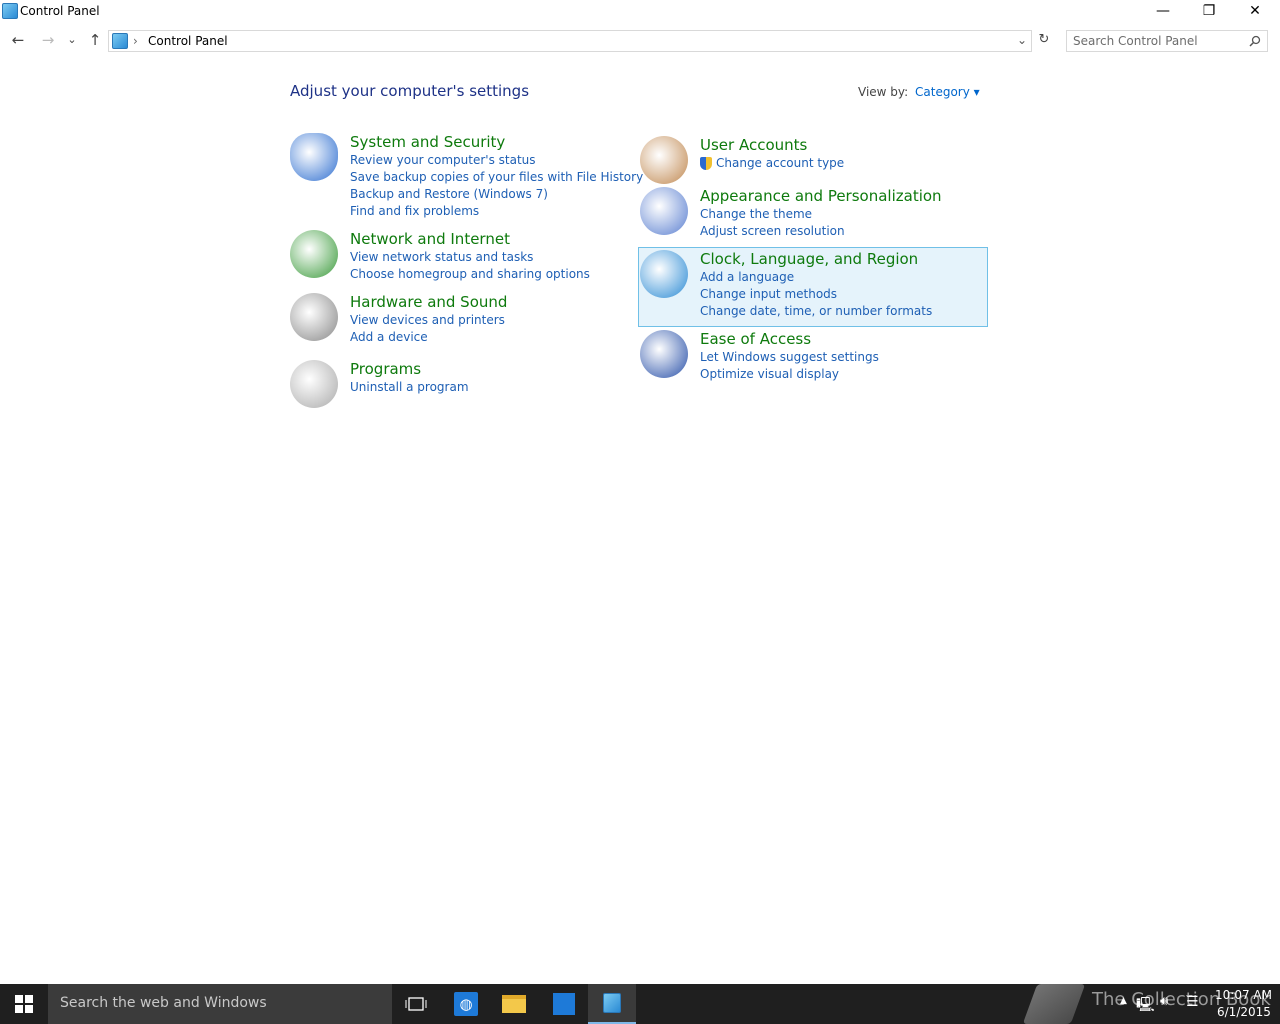 The width and height of the screenshot is (1280, 1024). I want to click on category-title: System and Security, so click(427, 142).